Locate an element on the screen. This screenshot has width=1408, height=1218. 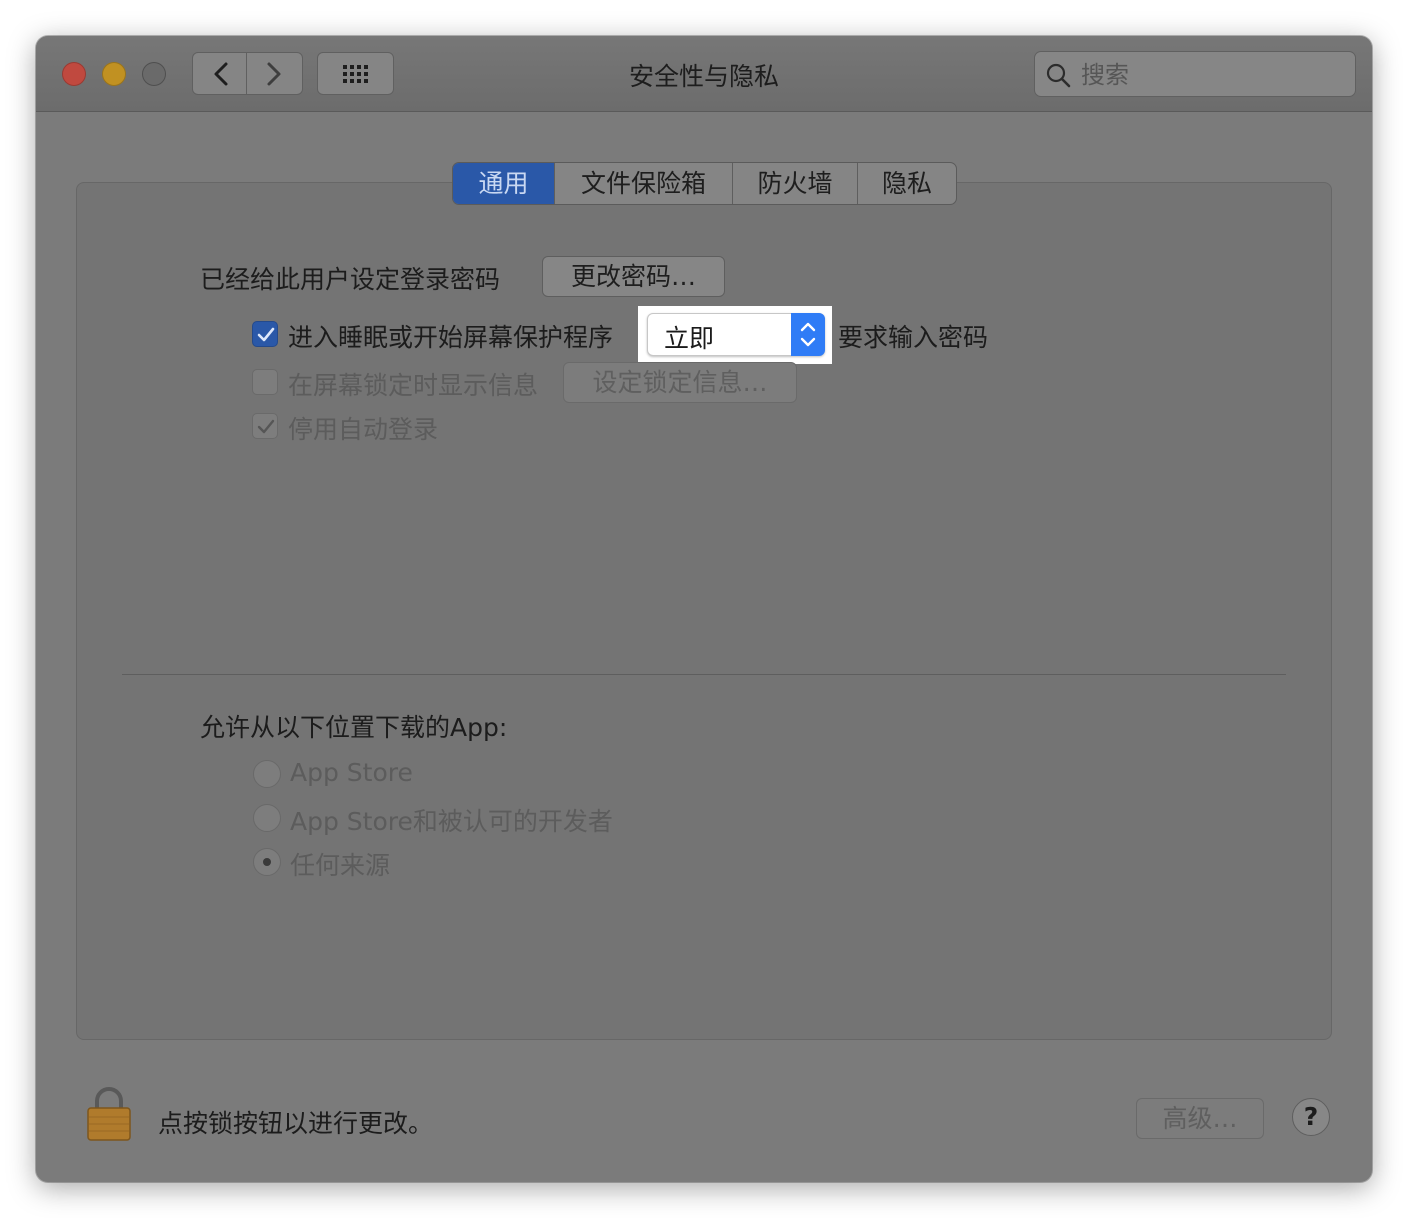
tab-firewall: 防火墙 is located at coordinates (794, 183).